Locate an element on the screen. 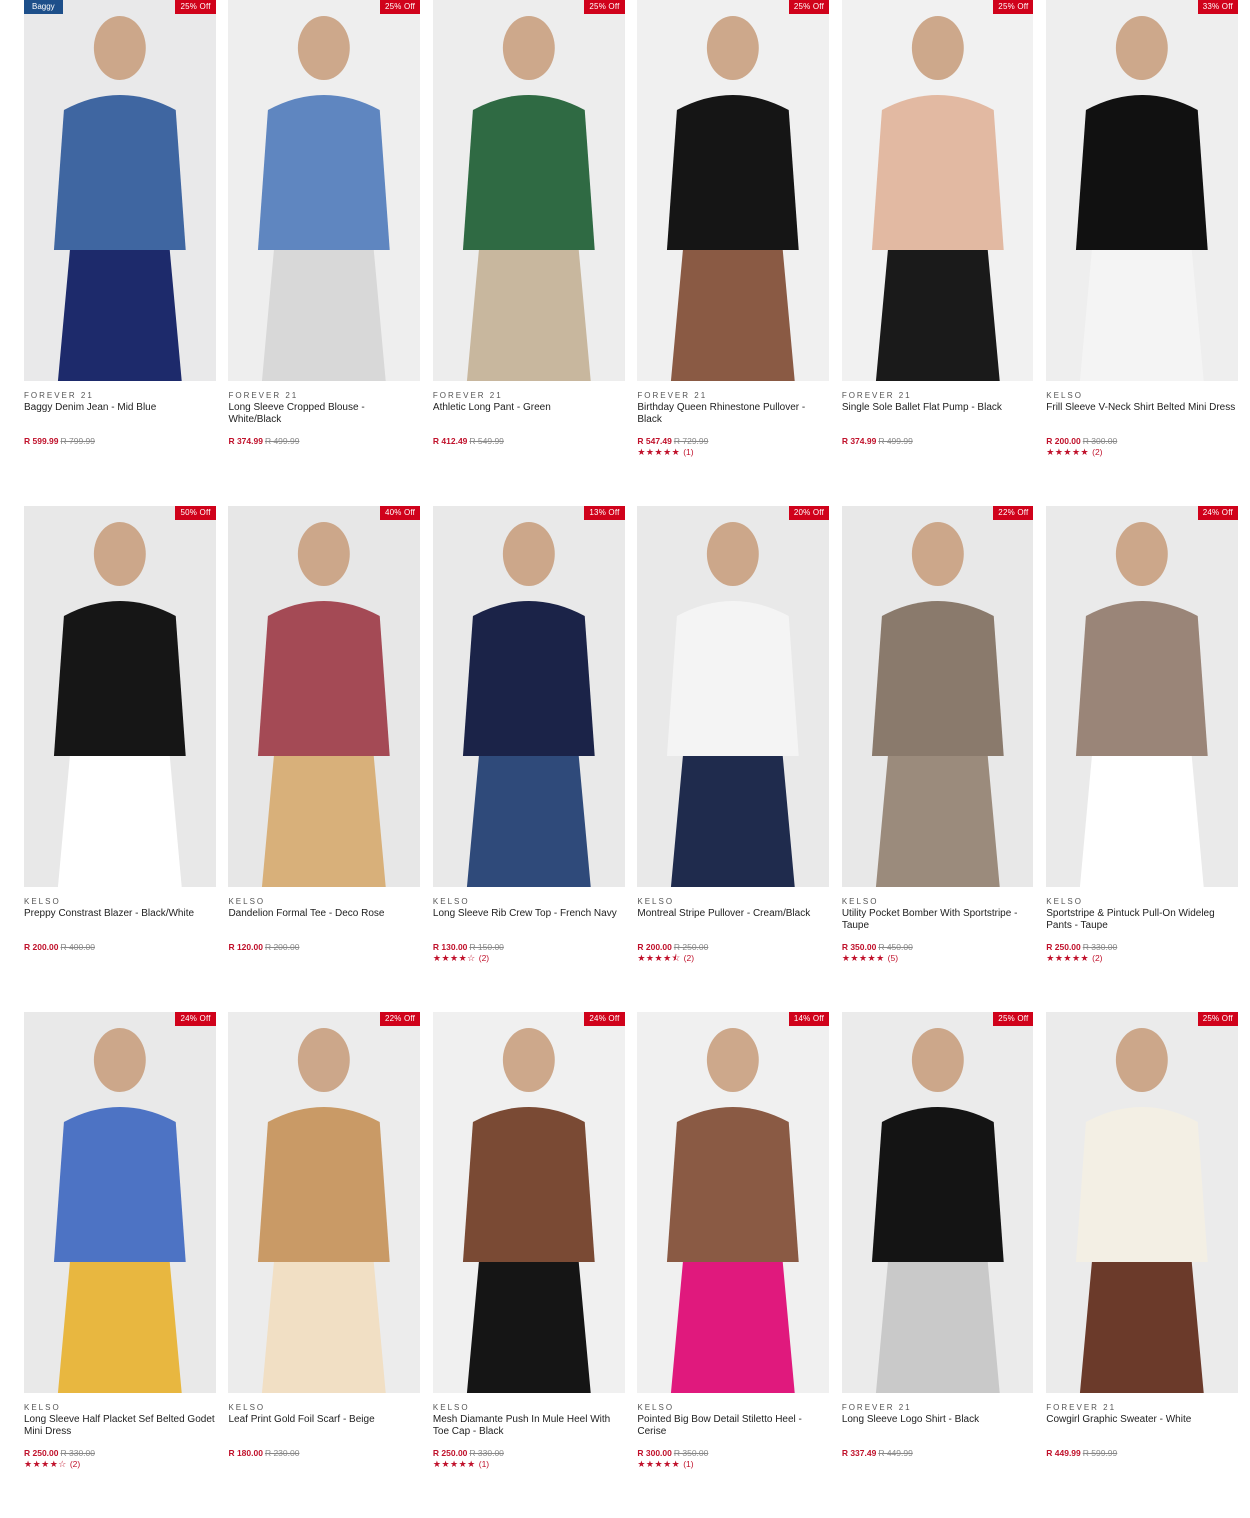 The height and width of the screenshot is (1518, 1250). product-name-link: Montreal Stripe Pullover - Cream/Black is located at coordinates (733, 921).